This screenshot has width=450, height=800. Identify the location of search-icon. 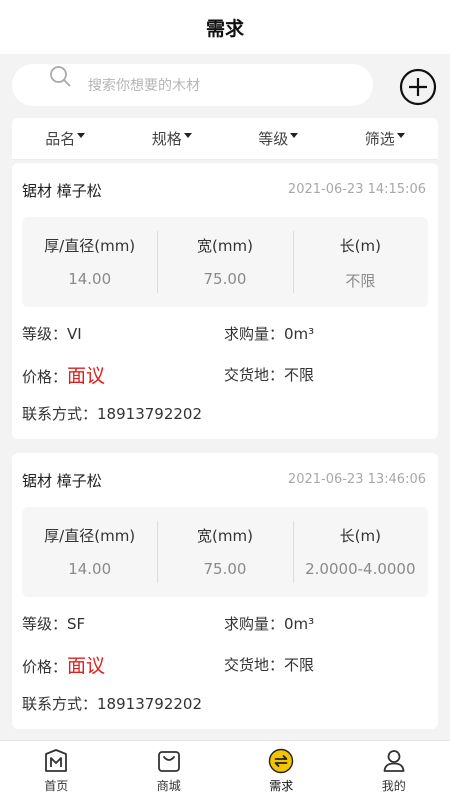
(60, 76).